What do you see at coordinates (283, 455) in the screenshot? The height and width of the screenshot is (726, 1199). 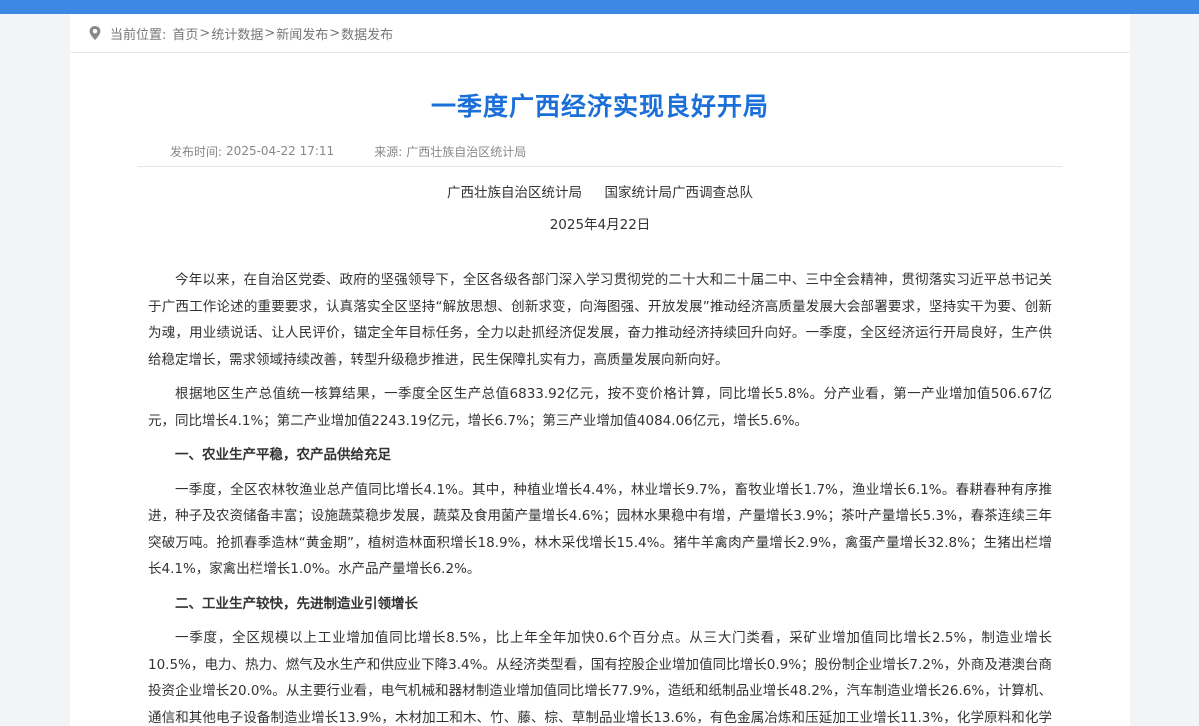 I see `section-heading: 一、农业生产平稳，农产品供给充足` at bounding box center [283, 455].